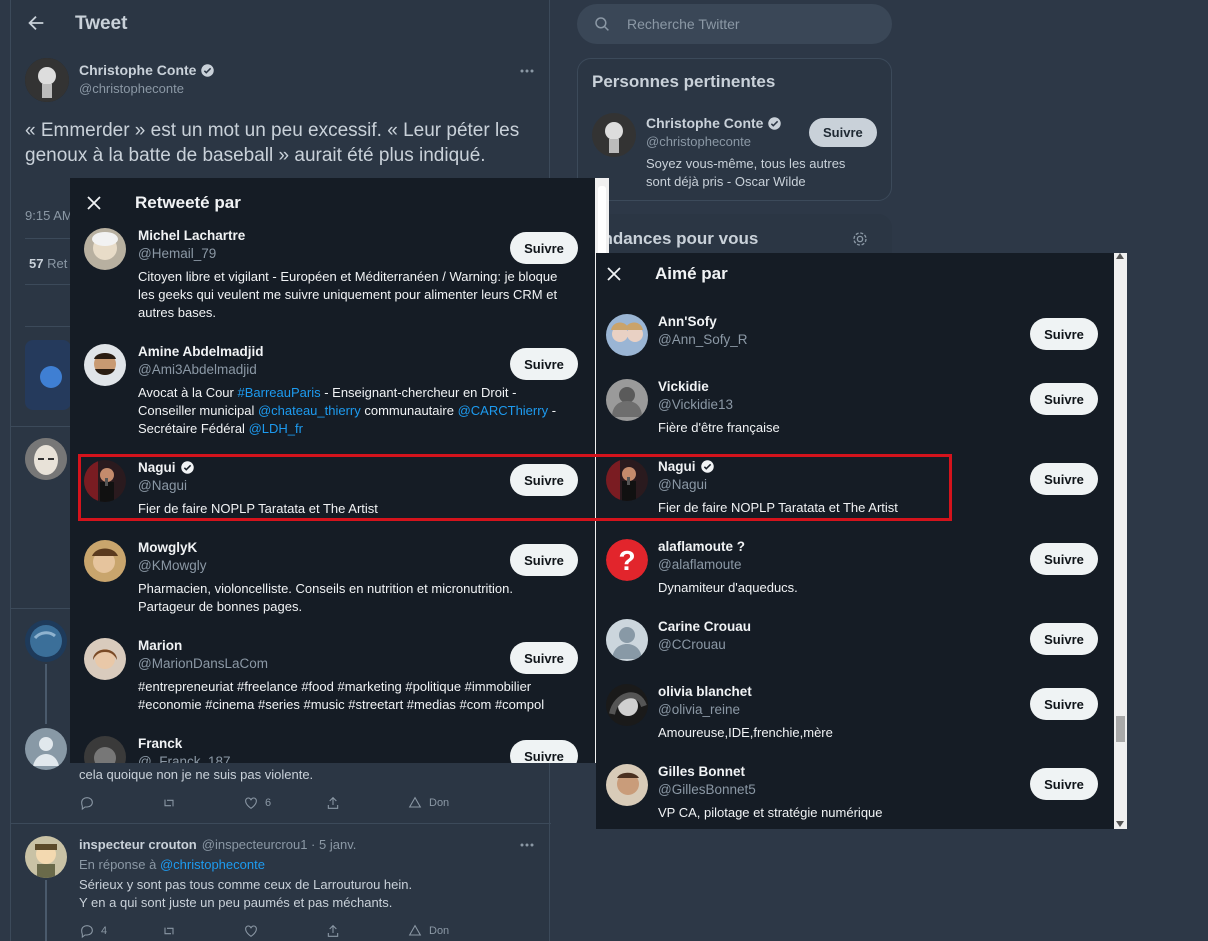 The height and width of the screenshot is (941, 1208). I want to click on user-handle: @alaflamoute, so click(700, 564).